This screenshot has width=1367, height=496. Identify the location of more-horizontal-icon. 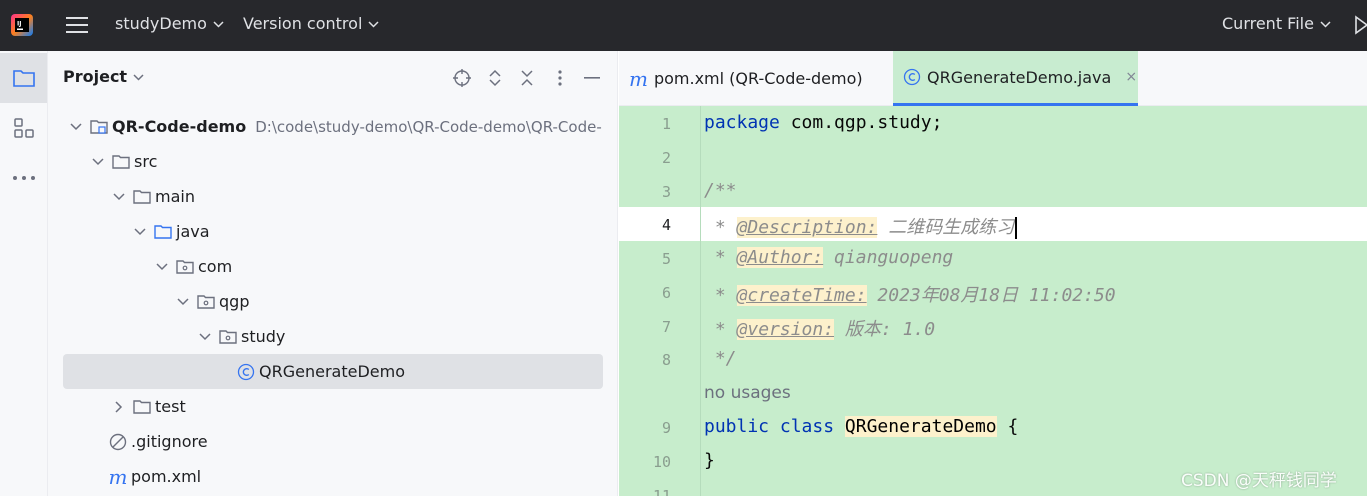
(23, 178).